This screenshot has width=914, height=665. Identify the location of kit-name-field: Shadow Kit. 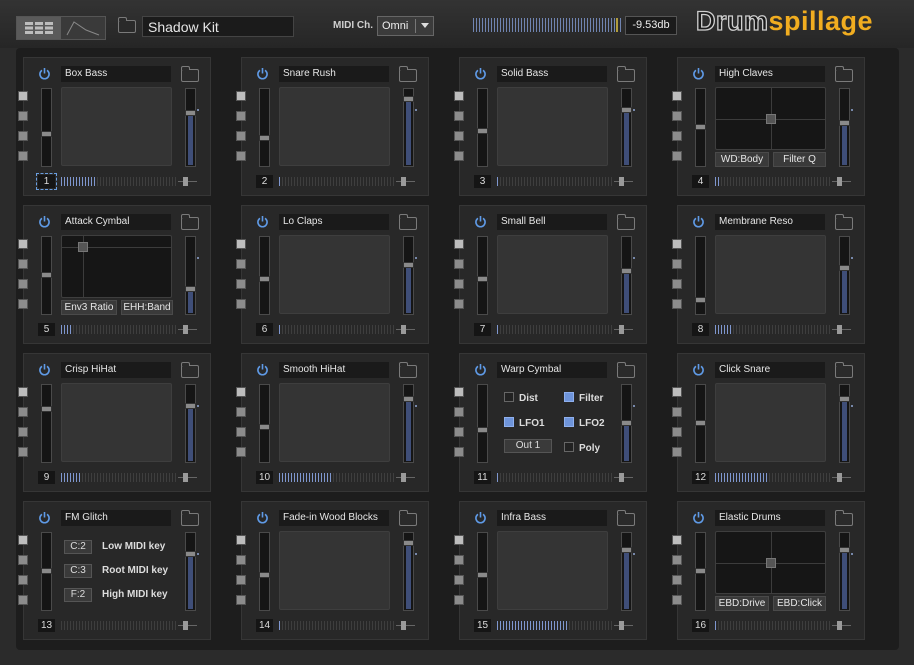
(218, 26).